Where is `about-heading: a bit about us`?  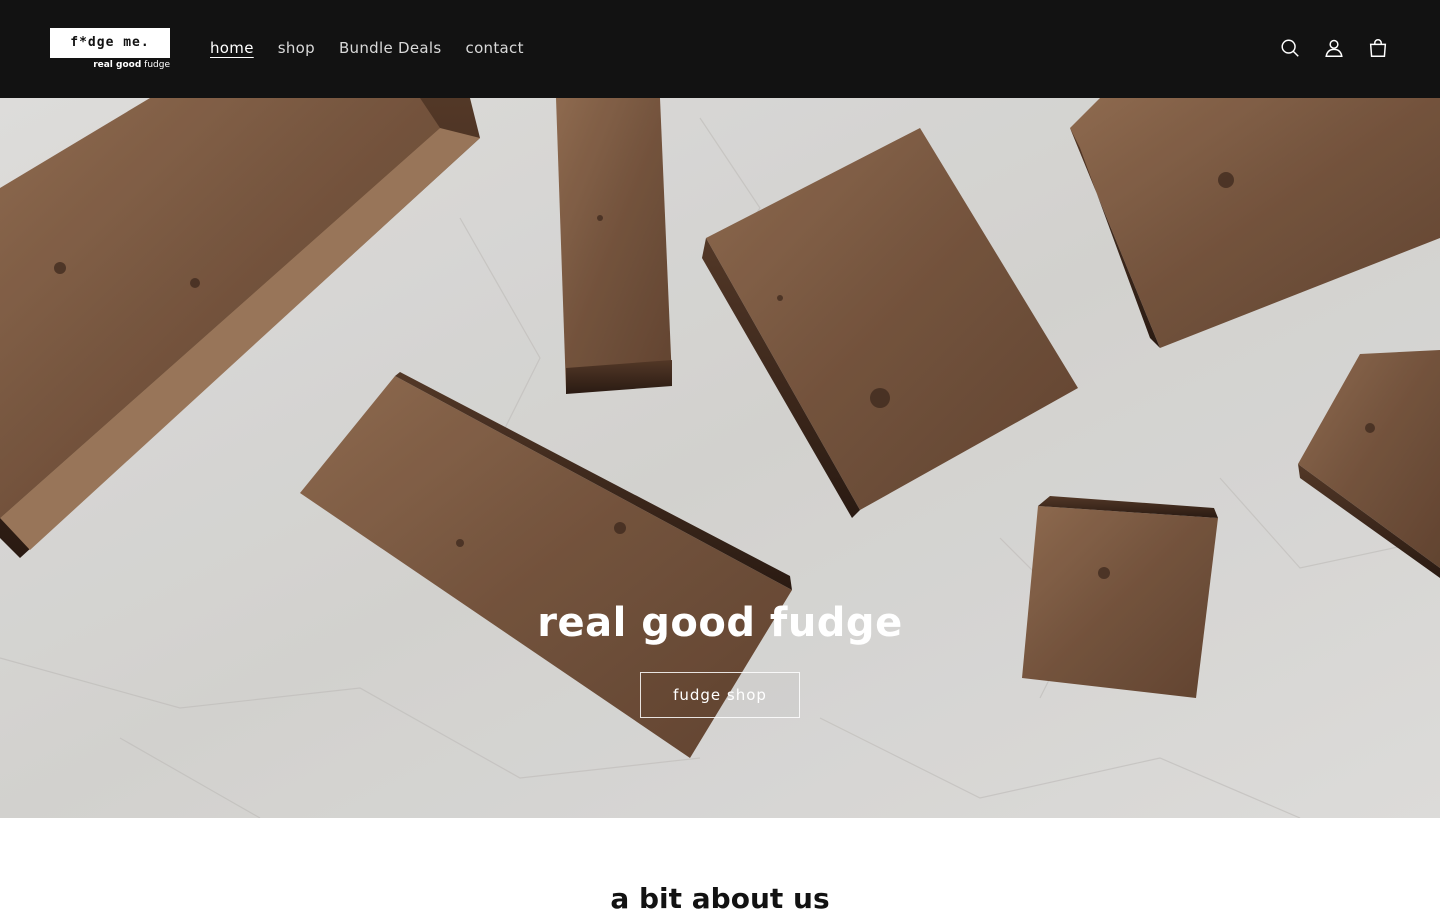
about-heading: a bit about us is located at coordinates (720, 898).